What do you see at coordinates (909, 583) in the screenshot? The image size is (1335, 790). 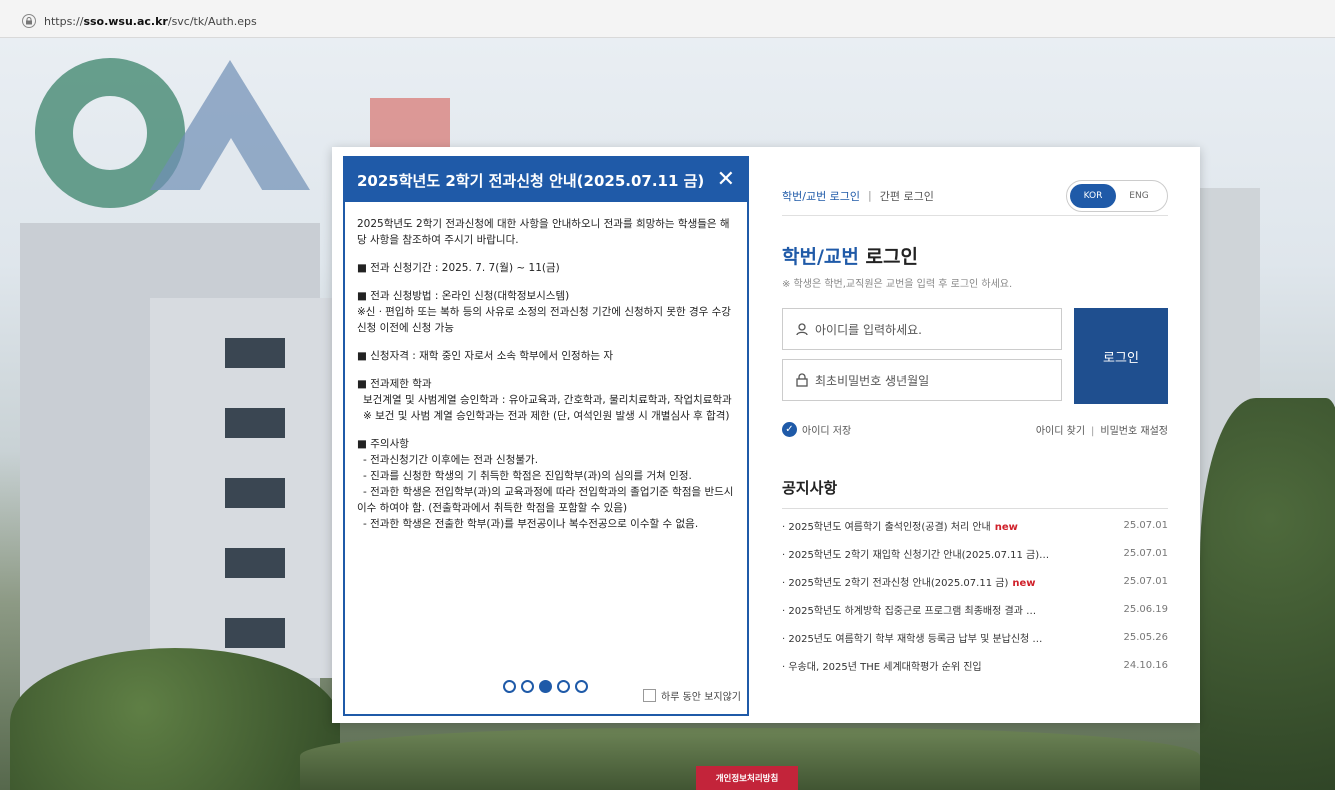 I see `notice-text: · 2025학년도 2학기 전과신청 안내(2025.07.11 금) new` at bounding box center [909, 583].